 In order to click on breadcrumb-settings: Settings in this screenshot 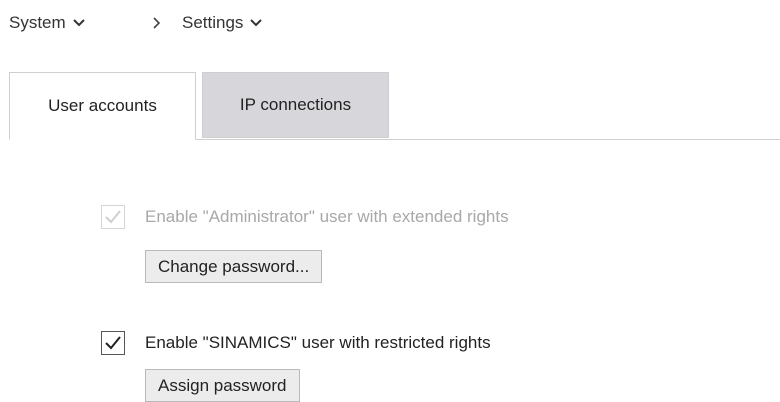, I will do `click(222, 23)`.